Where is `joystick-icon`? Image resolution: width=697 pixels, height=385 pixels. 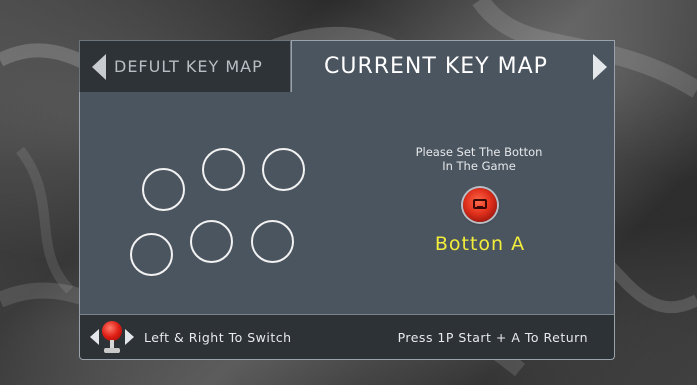 joystick-icon is located at coordinates (112, 337).